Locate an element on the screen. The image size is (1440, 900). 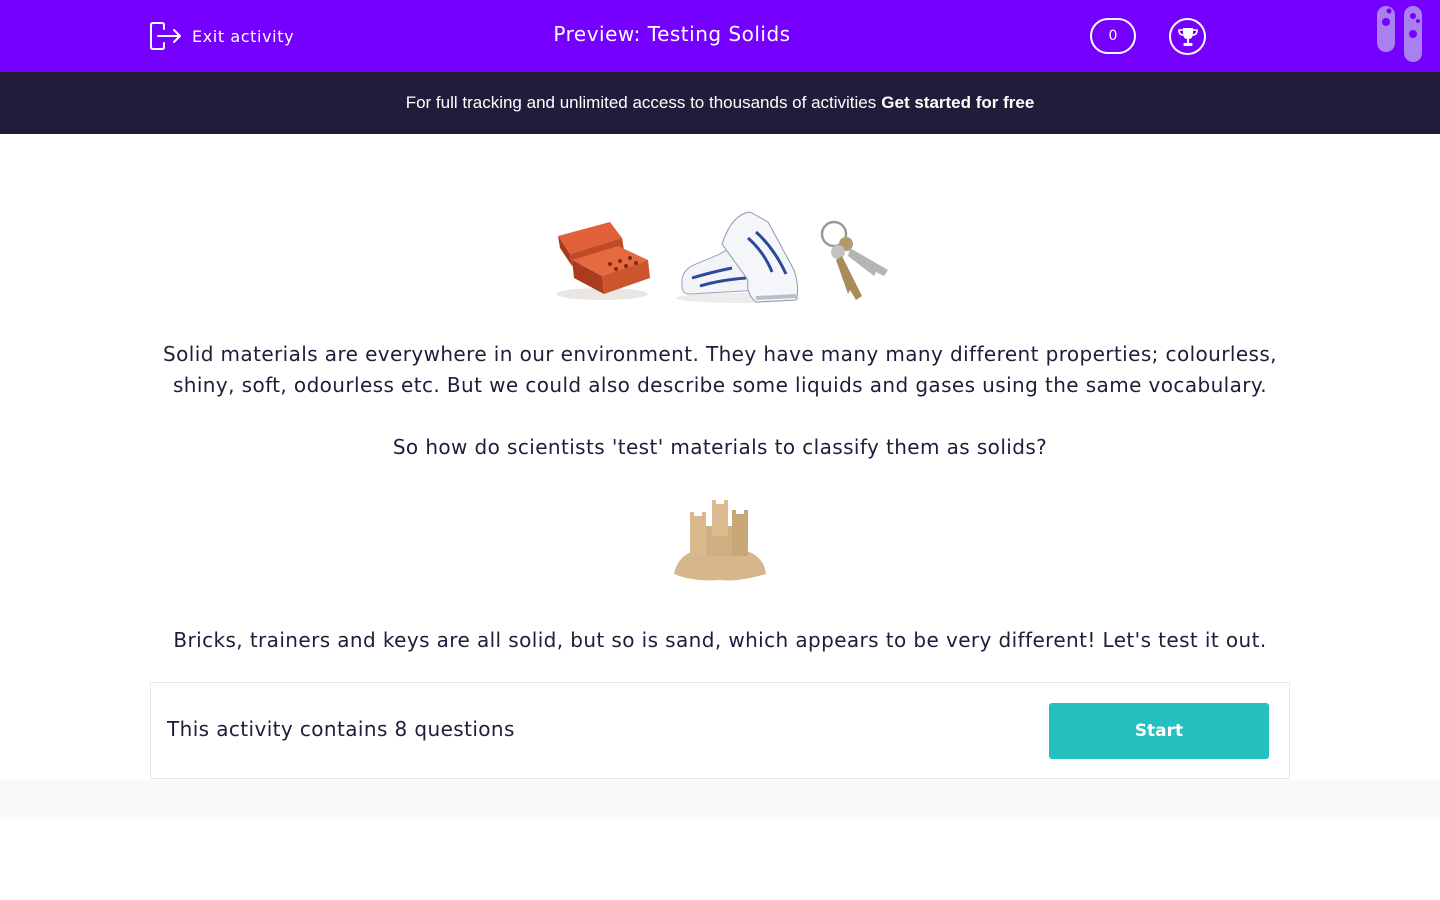
solids-images is located at coordinates (722, 257).